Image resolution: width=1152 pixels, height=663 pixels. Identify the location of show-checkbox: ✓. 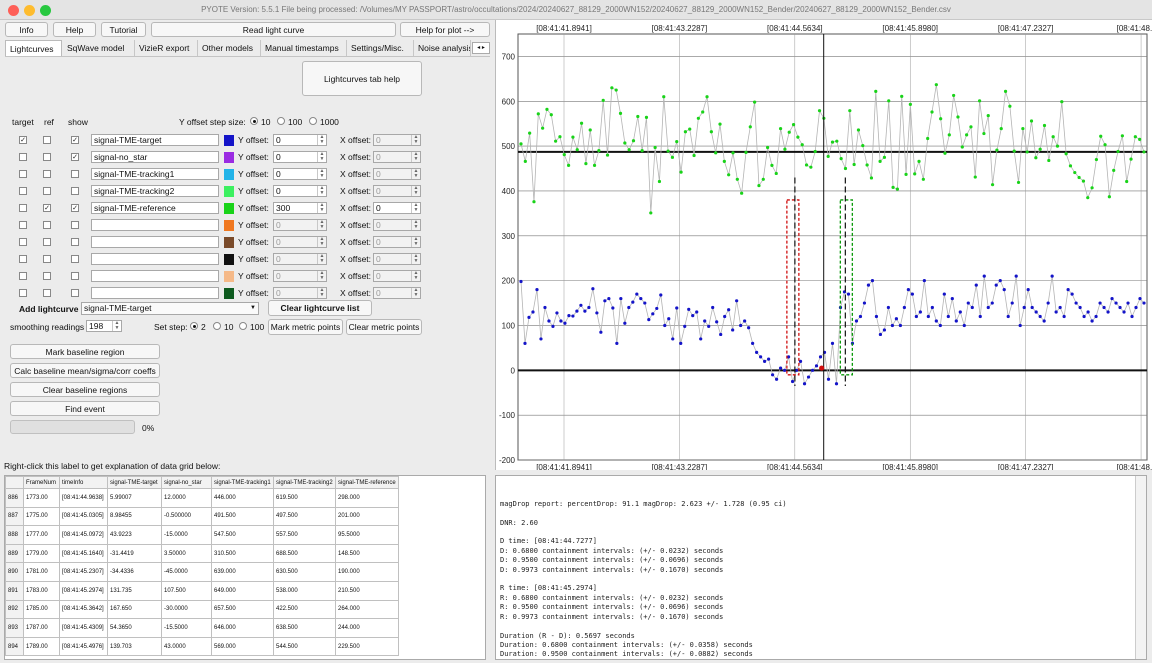
(75, 208).